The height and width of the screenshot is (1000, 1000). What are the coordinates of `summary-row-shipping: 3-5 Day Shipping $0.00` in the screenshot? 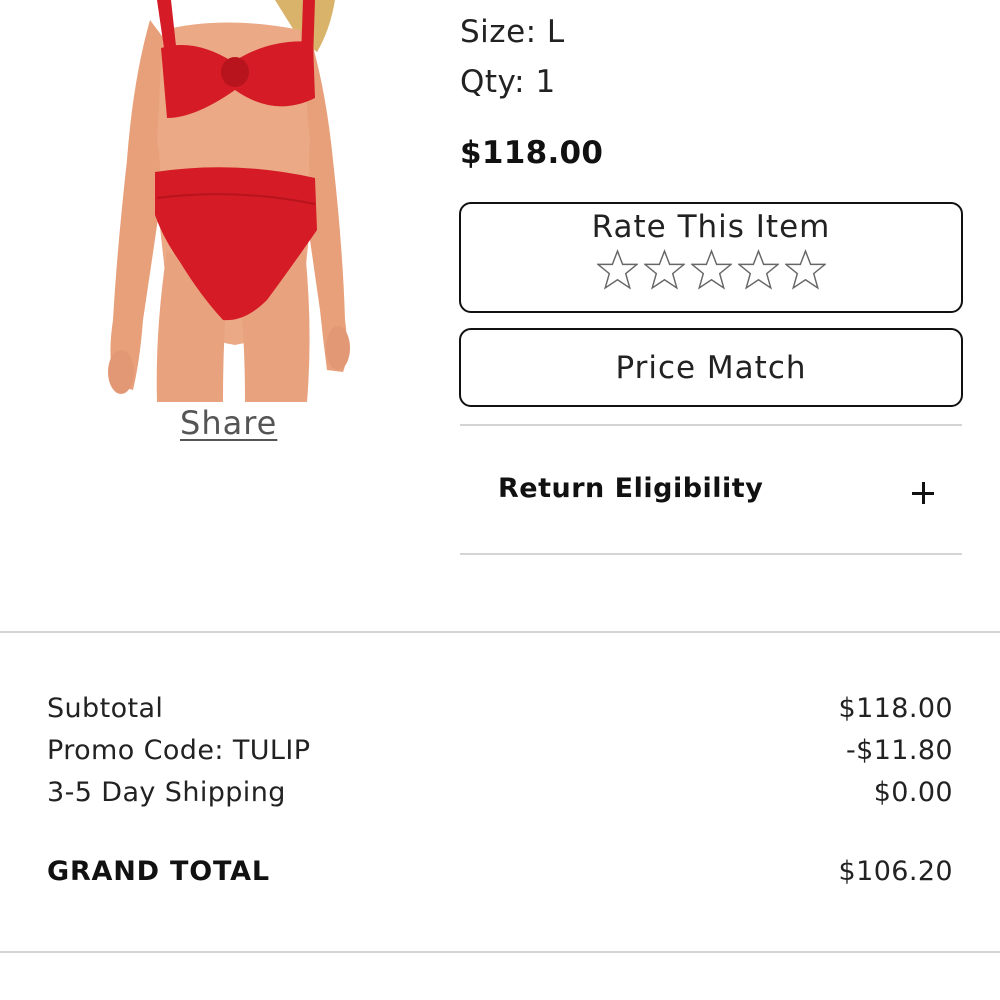 It's located at (500, 792).